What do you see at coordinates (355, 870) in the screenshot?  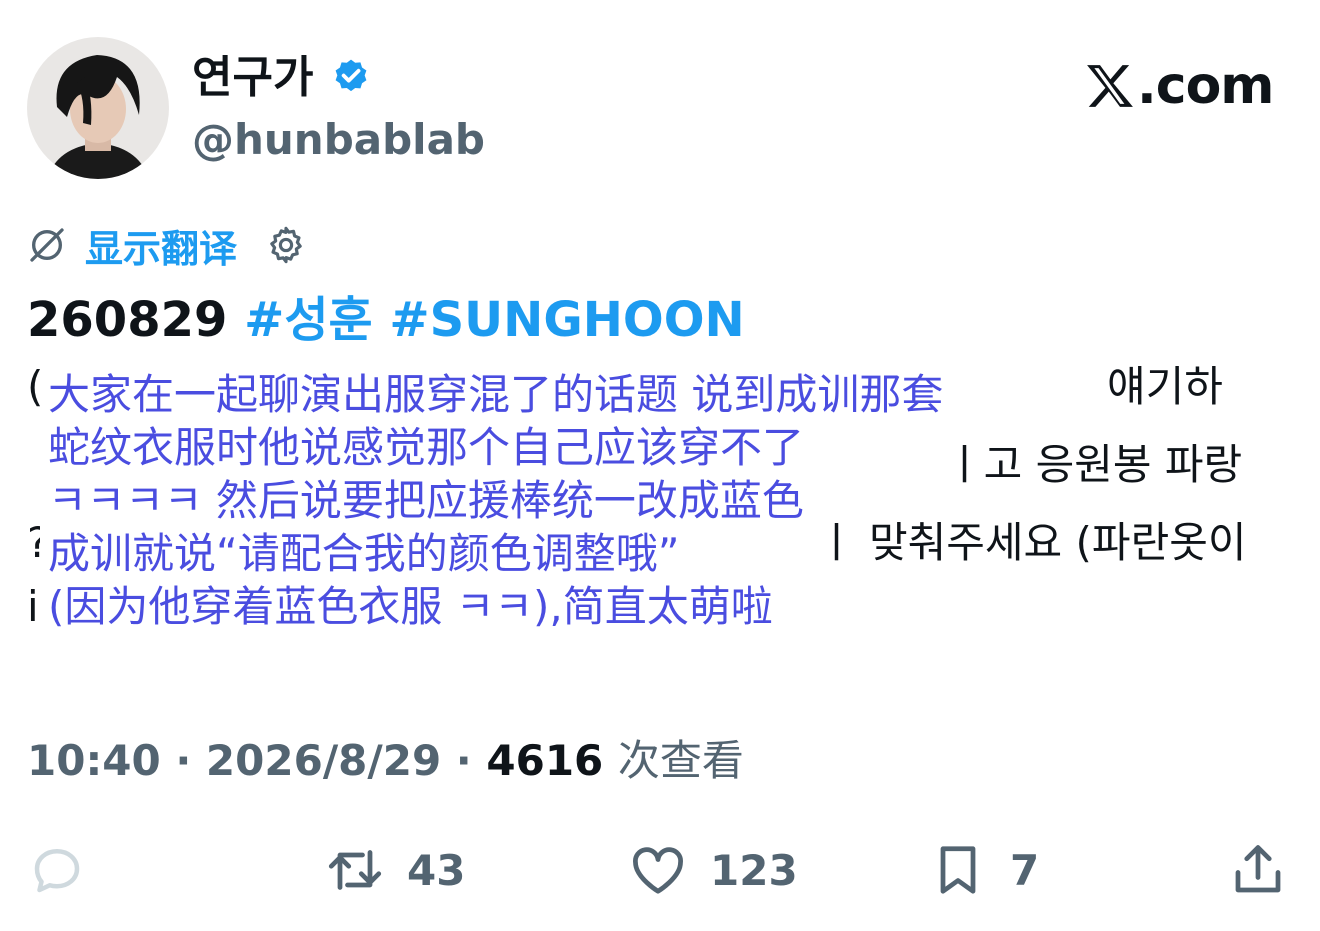 I see `retweet-icon` at bounding box center [355, 870].